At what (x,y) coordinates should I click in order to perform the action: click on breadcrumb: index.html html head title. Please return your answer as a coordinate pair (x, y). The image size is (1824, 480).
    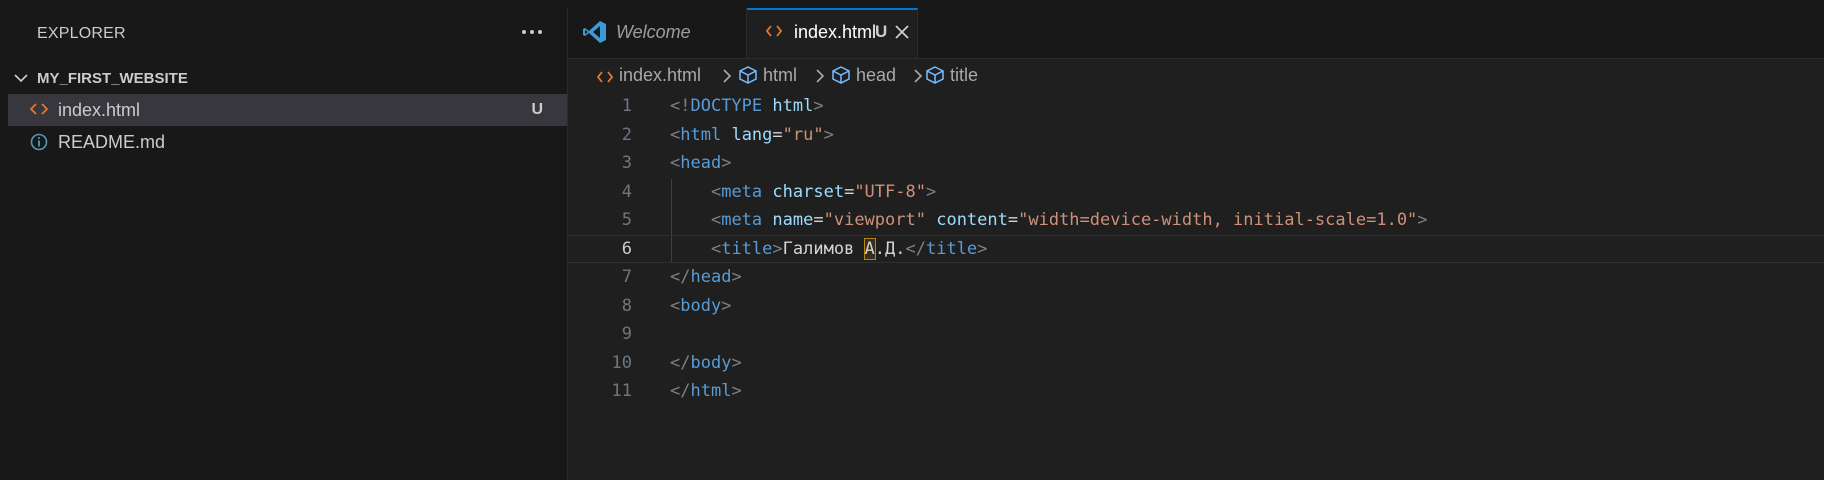
    Looking at the image, I should click on (1196, 76).